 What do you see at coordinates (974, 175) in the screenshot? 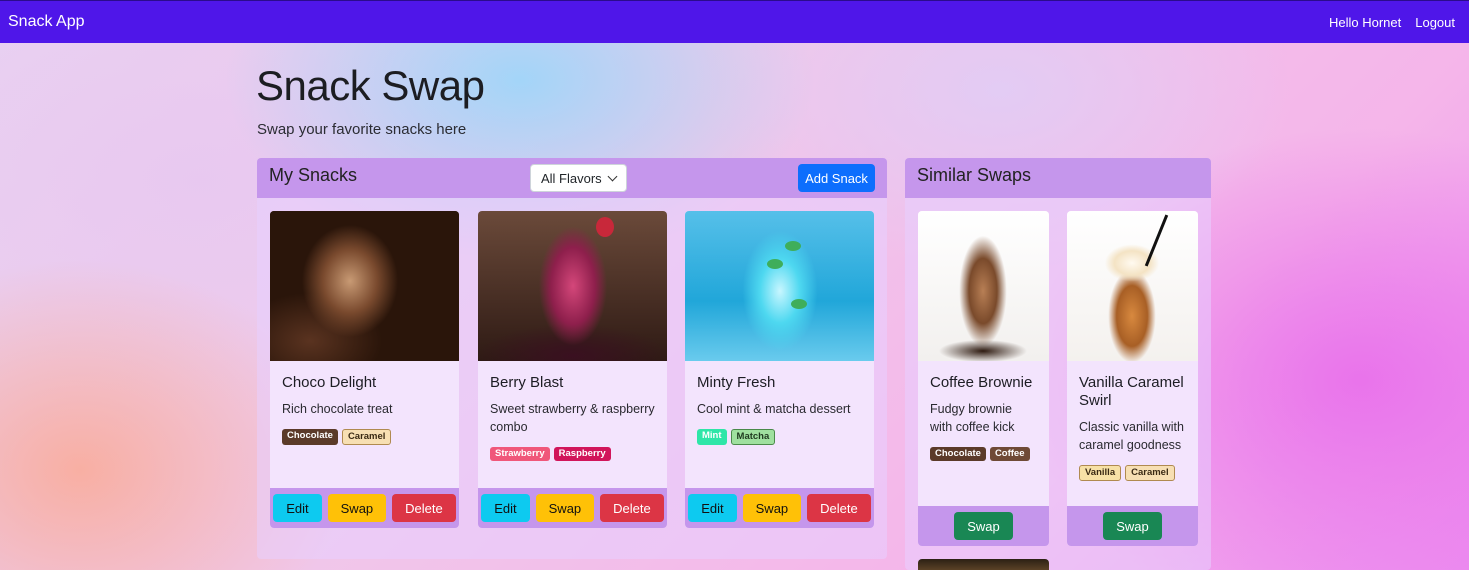
I see `similar-swaps-title: Similar Swaps` at bounding box center [974, 175].